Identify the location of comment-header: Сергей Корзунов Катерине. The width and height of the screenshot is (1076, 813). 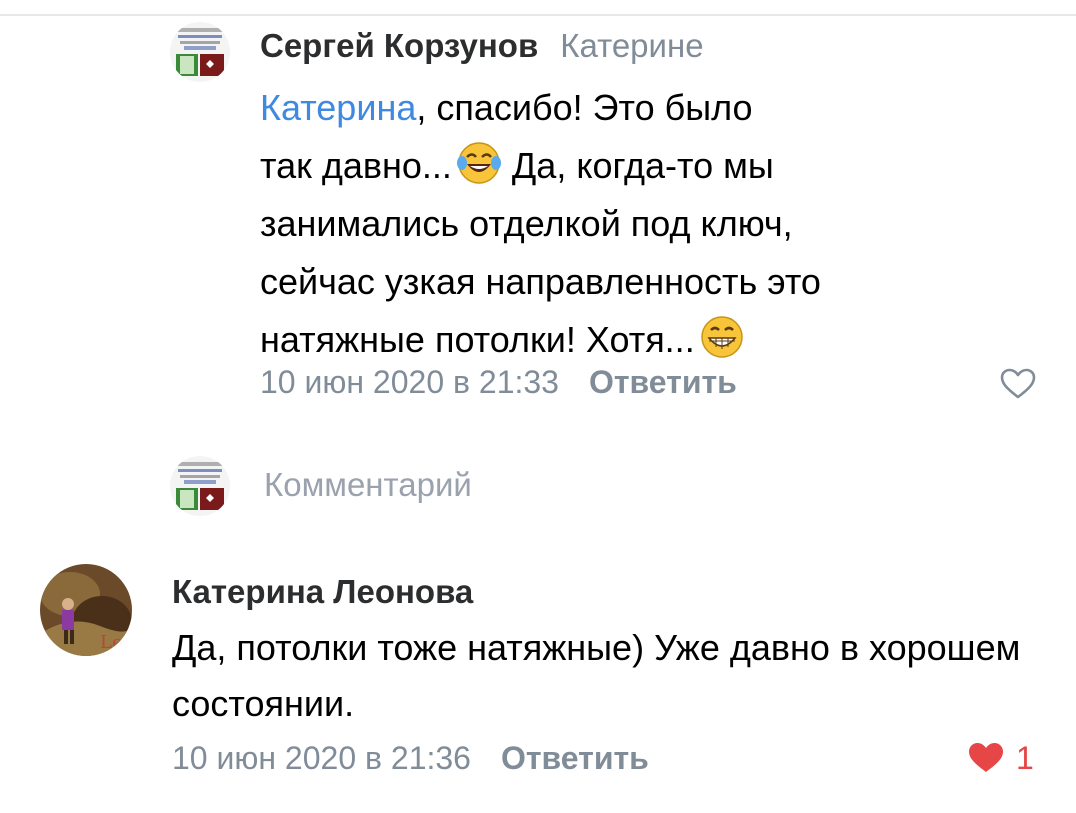
(482, 46).